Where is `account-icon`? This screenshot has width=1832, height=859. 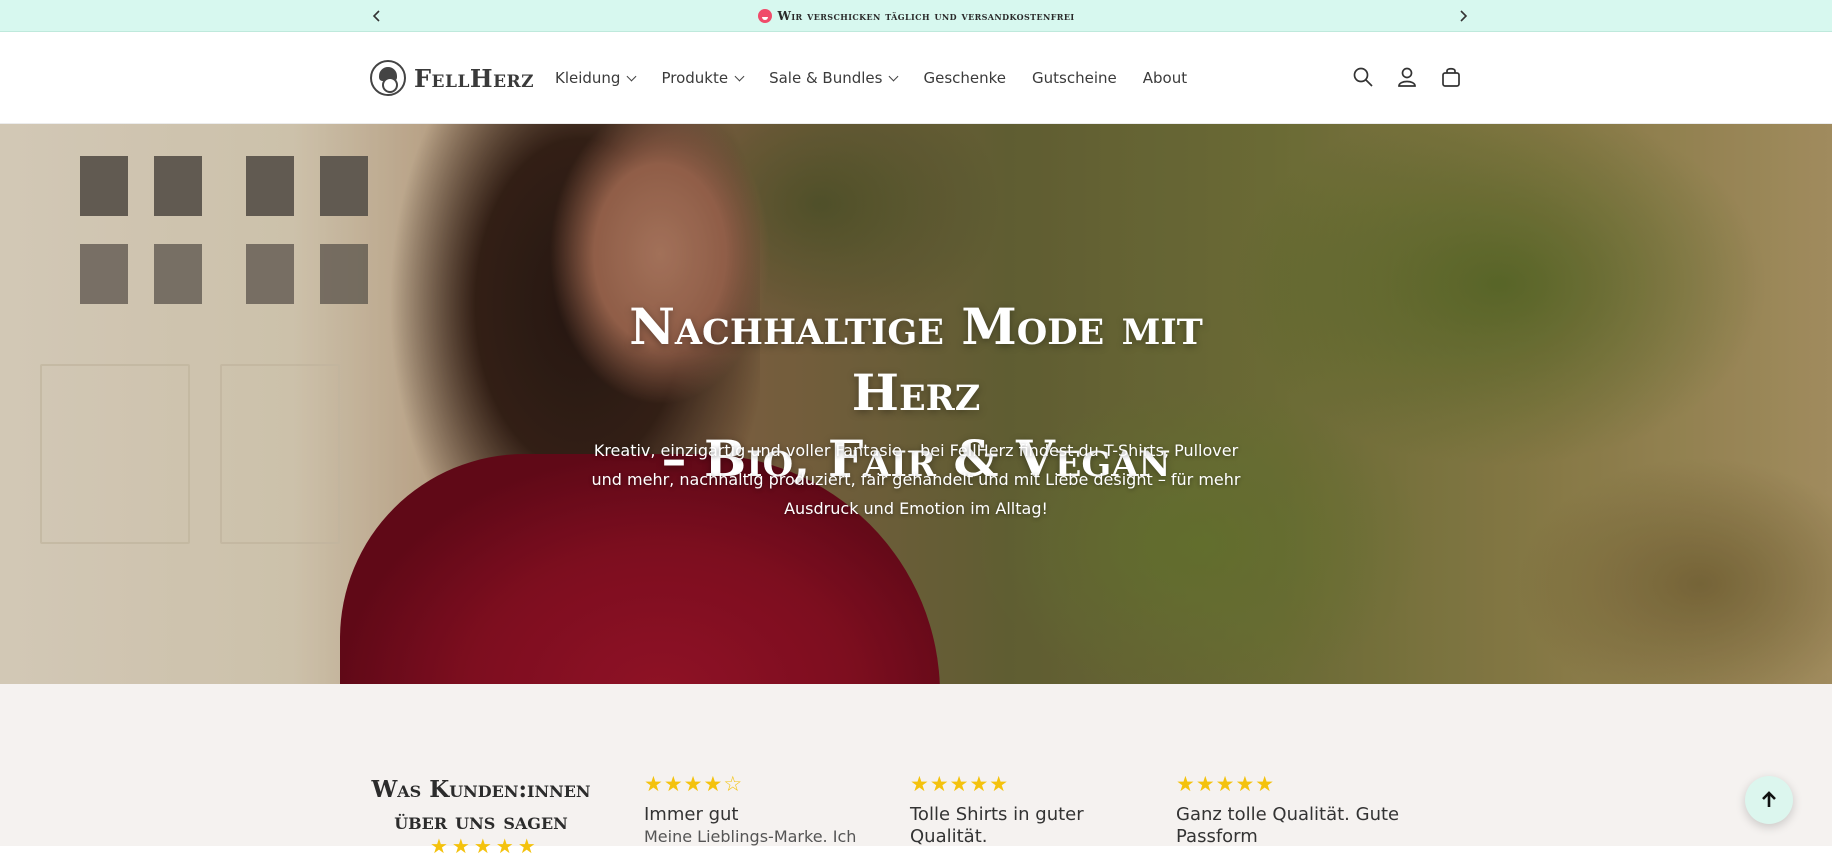 account-icon is located at coordinates (1407, 77).